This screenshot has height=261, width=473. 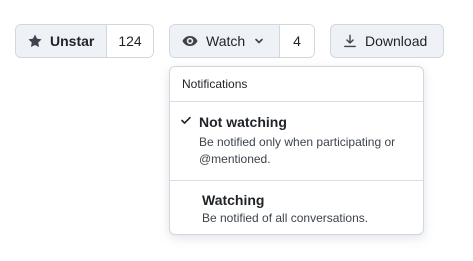 I want to click on menu-item-title: Watching, so click(x=233, y=200).